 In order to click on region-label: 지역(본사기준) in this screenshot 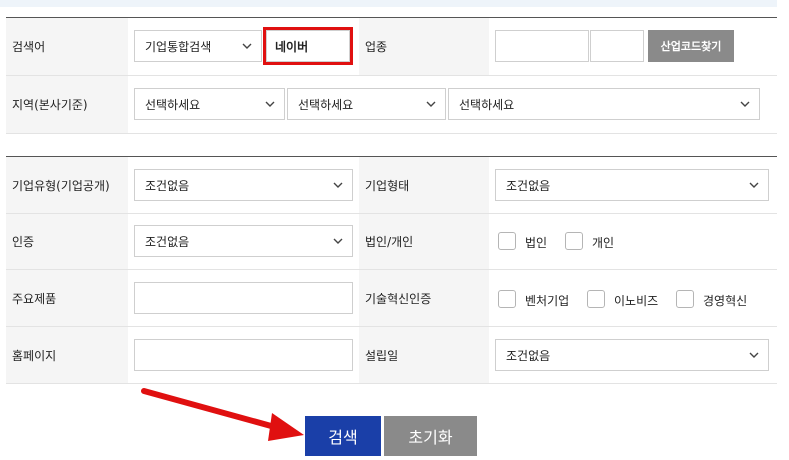, I will do `click(67, 104)`.